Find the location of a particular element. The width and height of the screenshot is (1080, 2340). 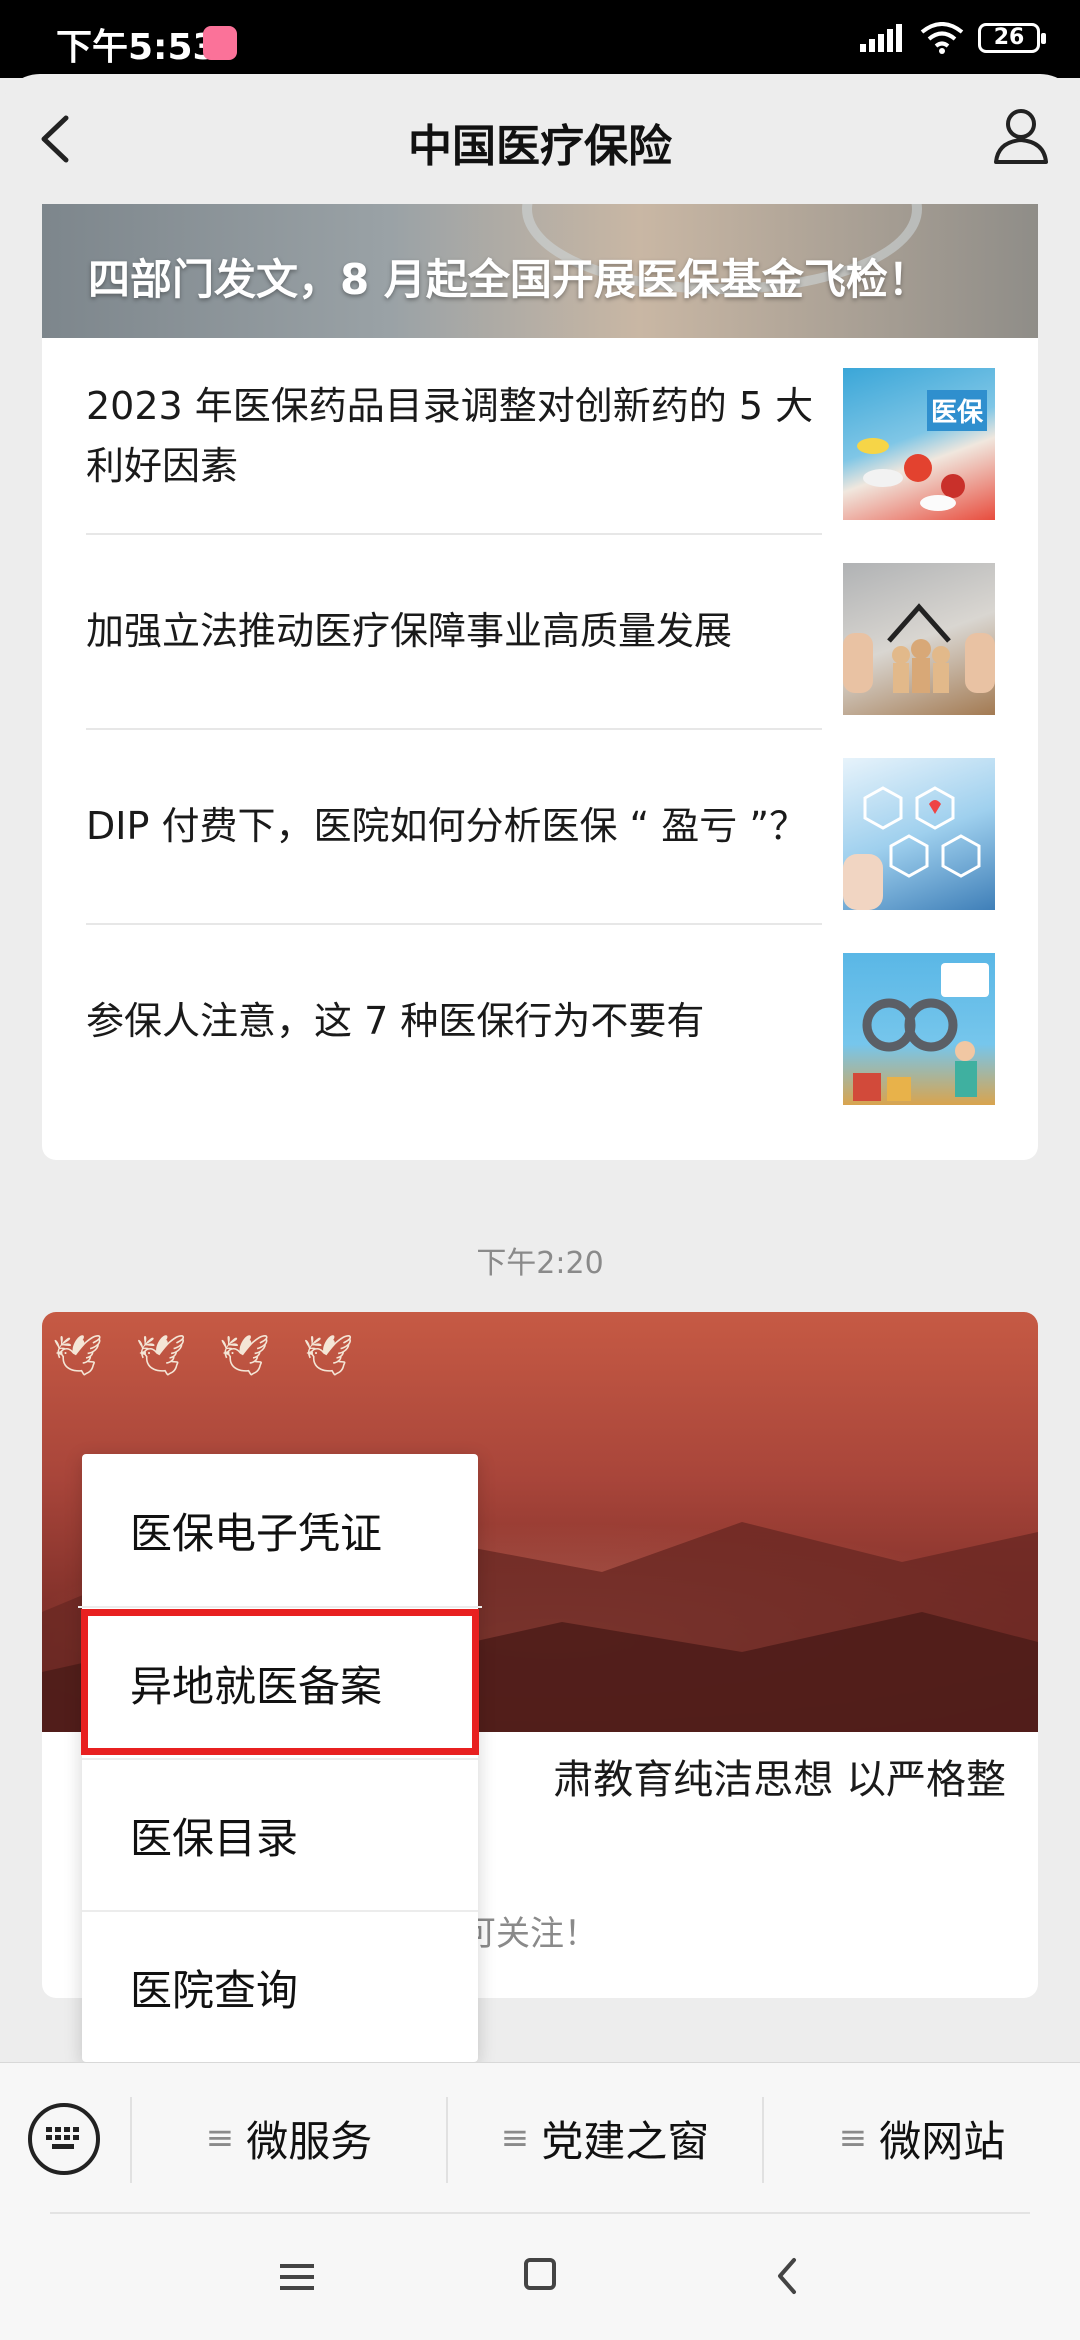

banner-article: 四部门发文，8 月起全国开展医保基金飞检！ is located at coordinates (540, 271).